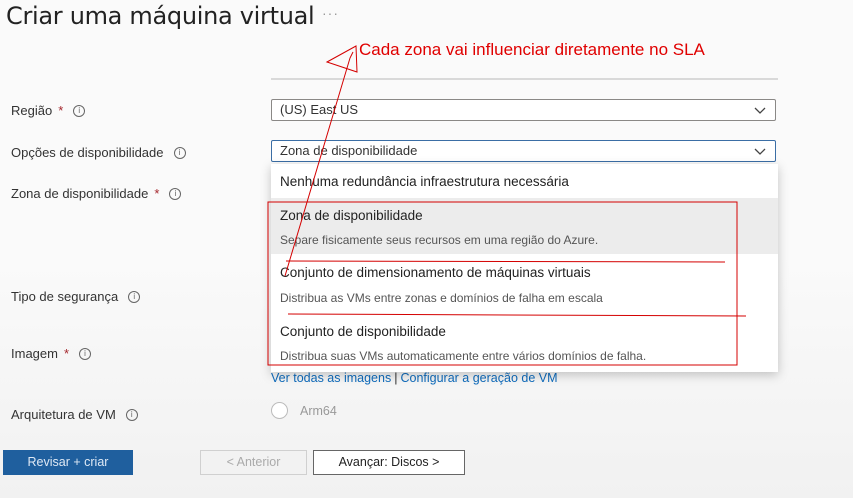 This screenshot has width=853, height=498. What do you see at coordinates (331, 378) in the screenshot?
I see `see-all-images-link: Ver todas as imagens` at bounding box center [331, 378].